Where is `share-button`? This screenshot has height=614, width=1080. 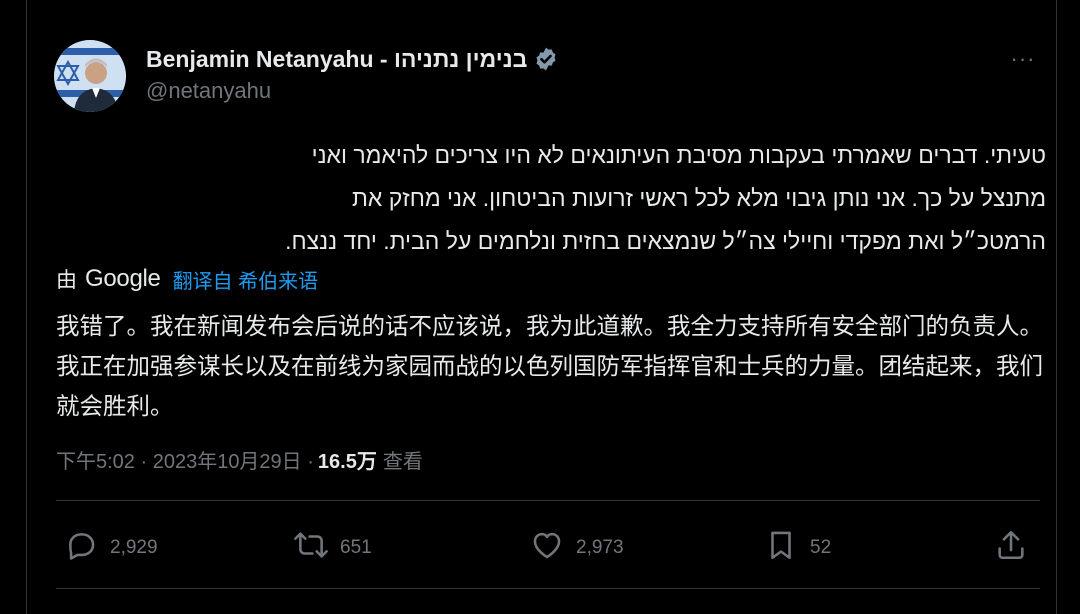 share-button is located at coordinates (1011, 548).